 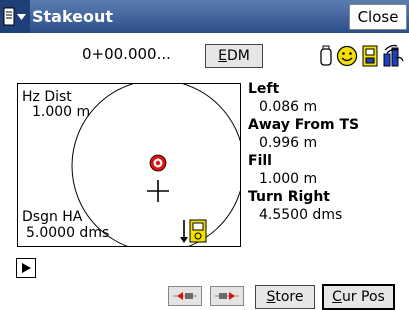 I want to click on next-point-button, so click(x=227, y=296).